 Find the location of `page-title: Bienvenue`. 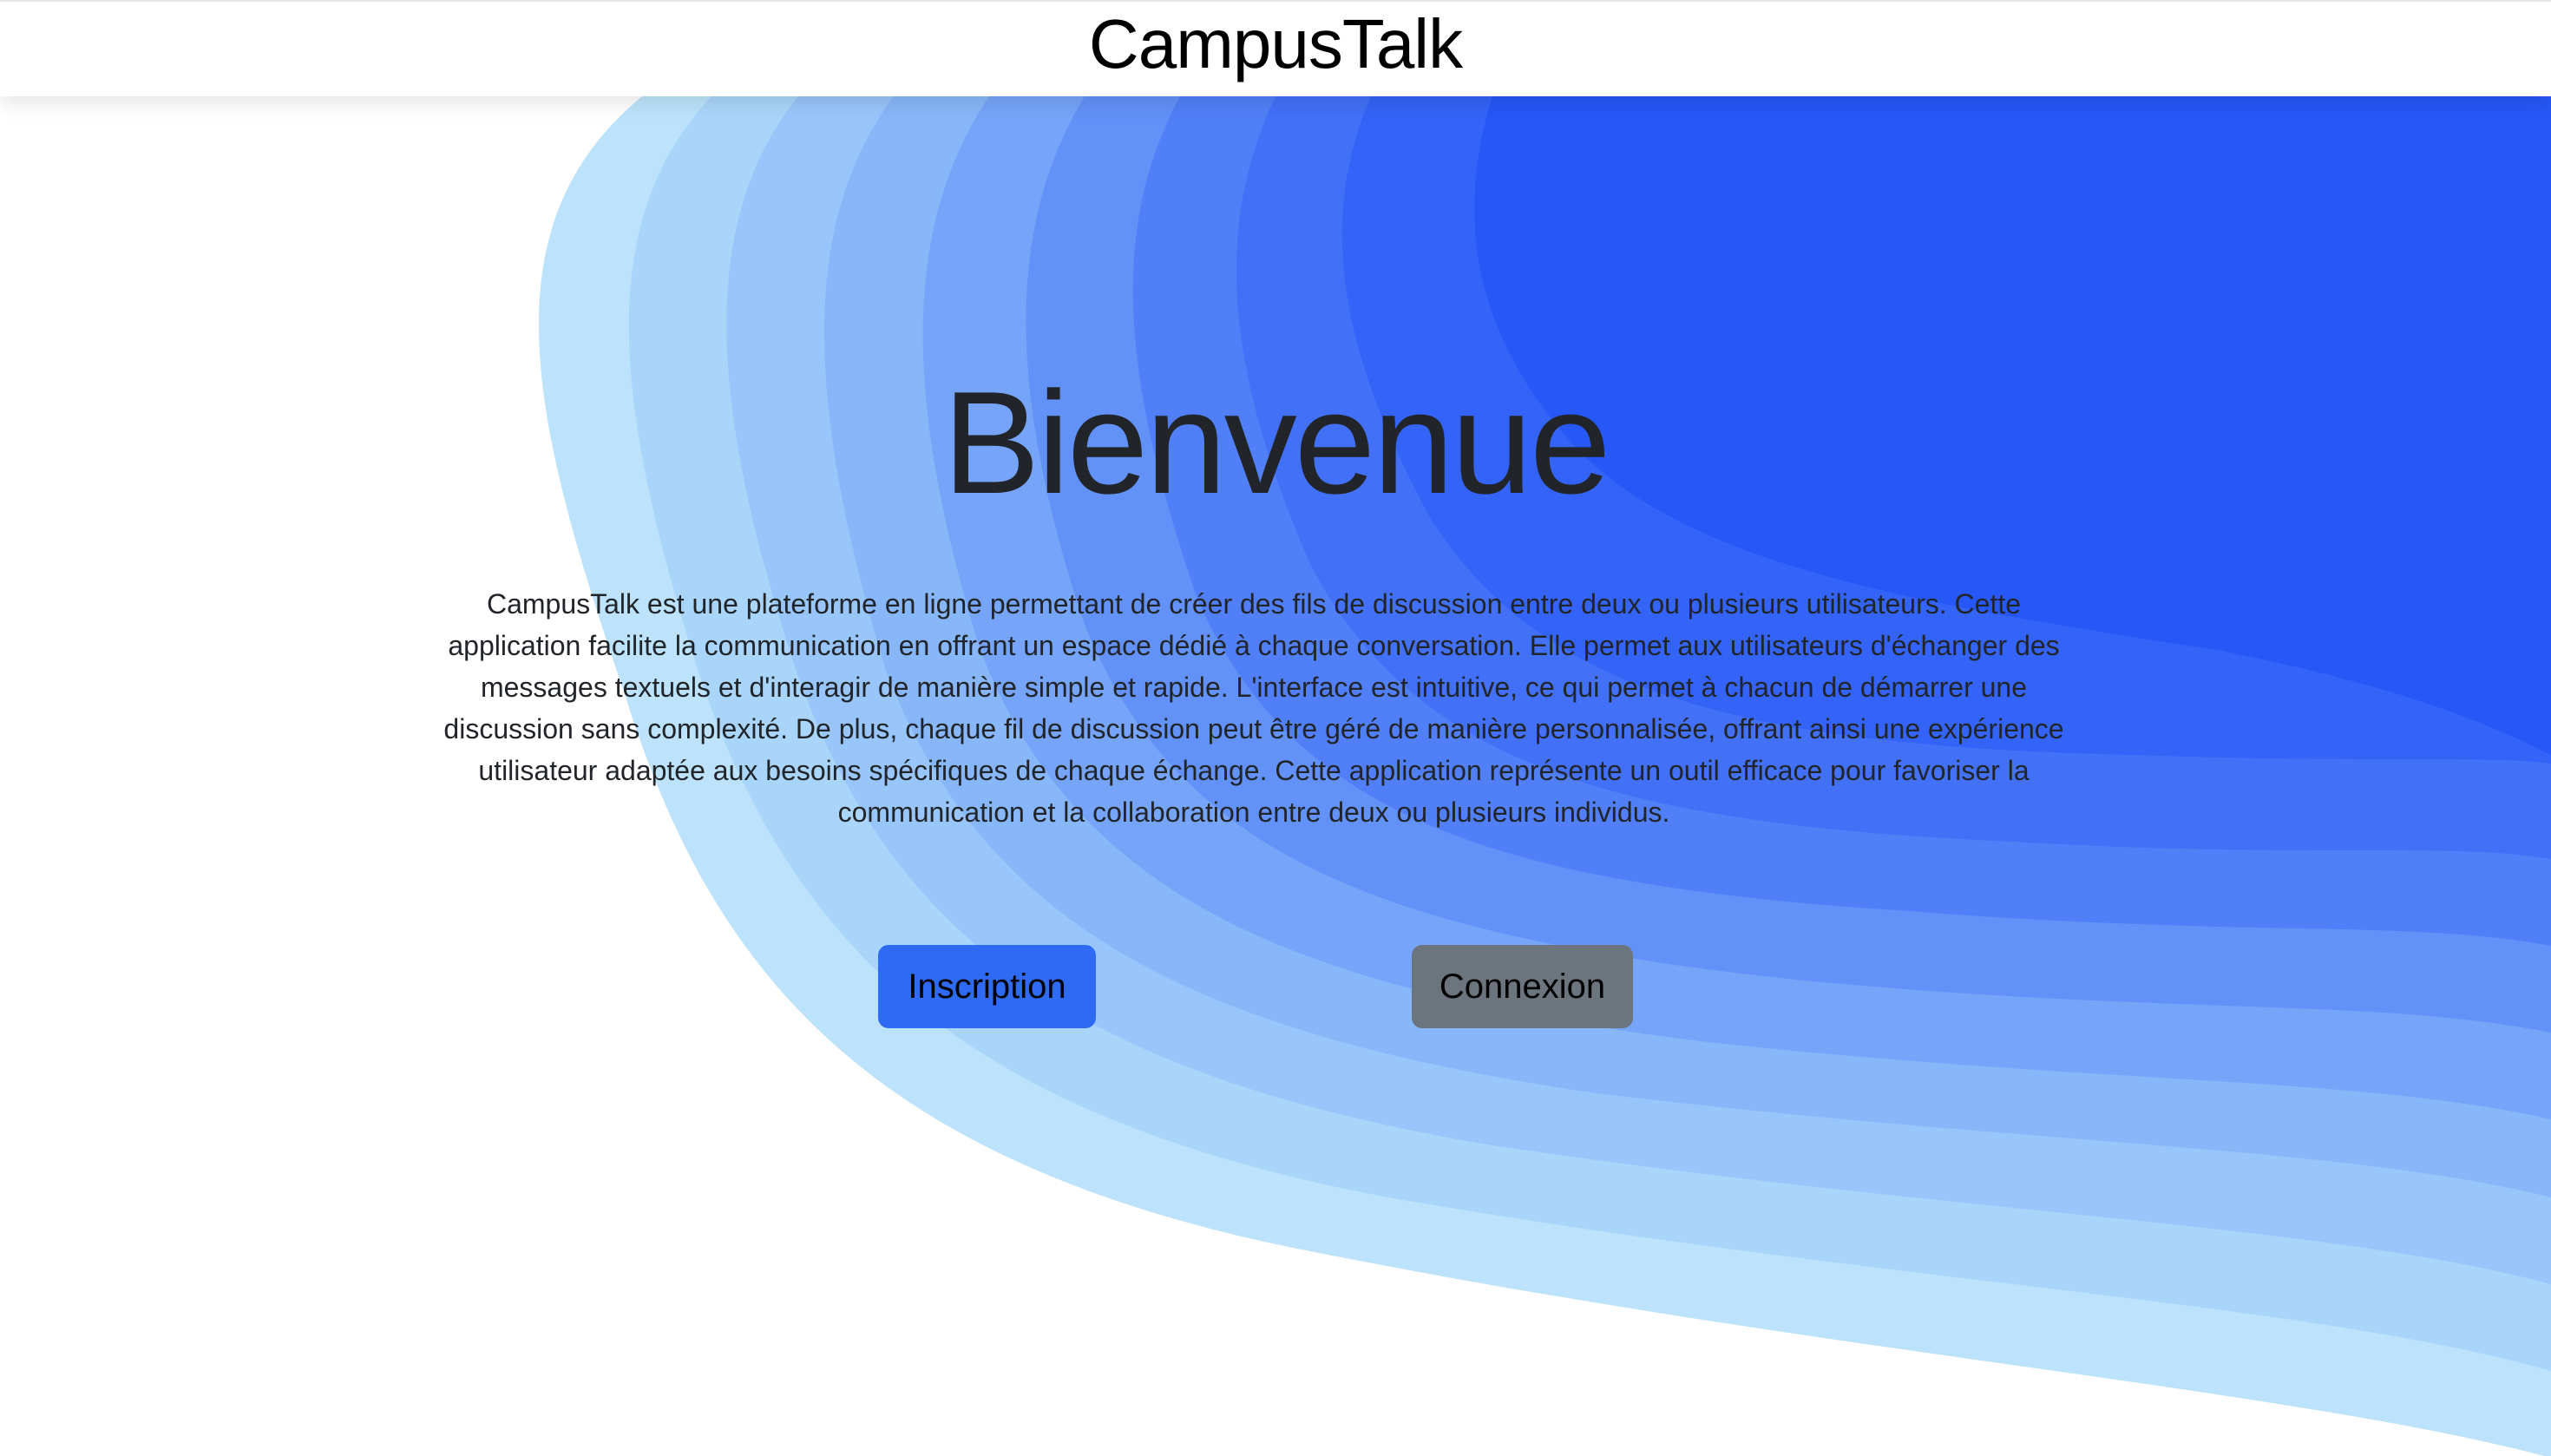

page-title: Bienvenue is located at coordinates (1277, 442).